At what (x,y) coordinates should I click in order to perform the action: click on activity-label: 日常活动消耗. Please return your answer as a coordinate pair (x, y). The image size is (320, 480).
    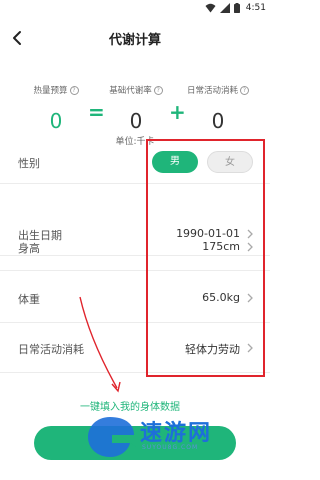
    Looking at the image, I should click on (212, 91).